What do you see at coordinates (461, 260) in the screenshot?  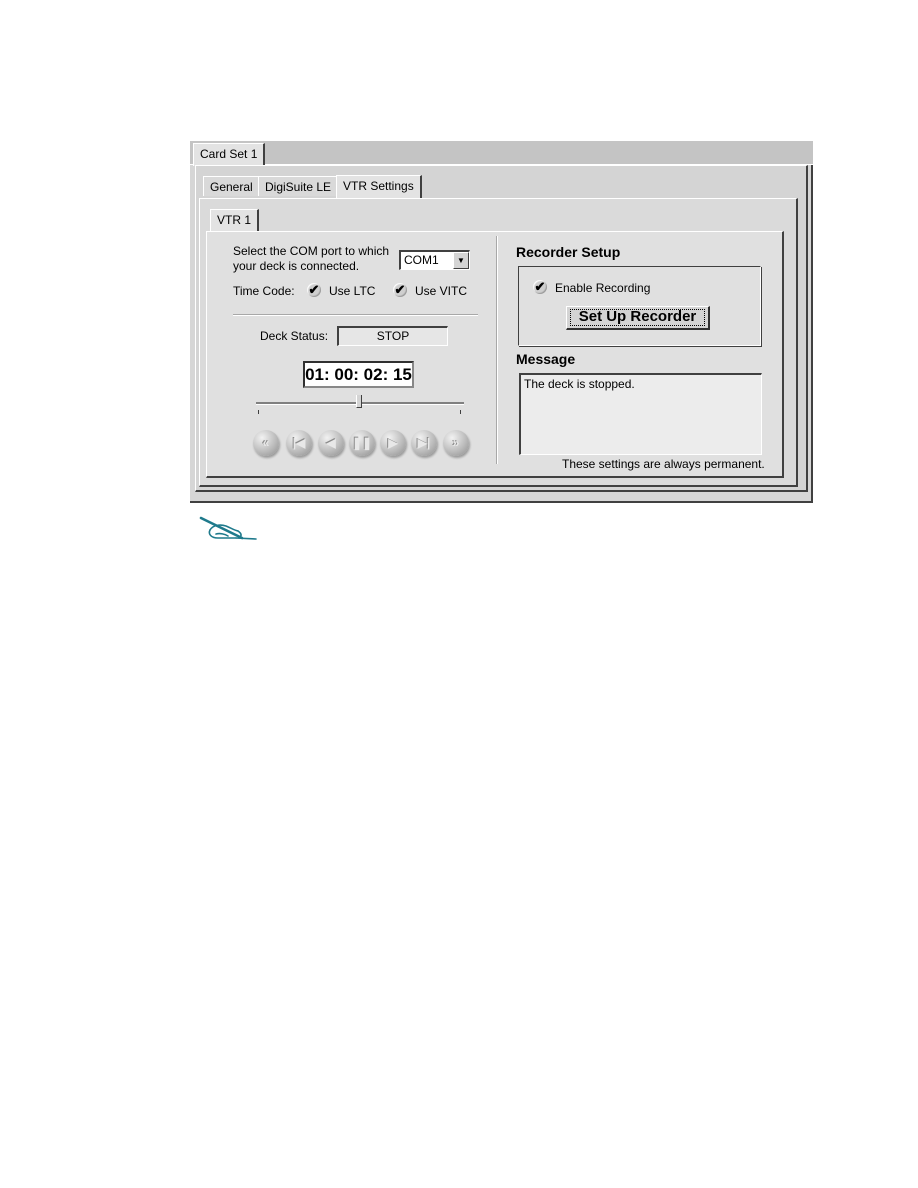 I see `chevron-down-icon: ▼` at bounding box center [461, 260].